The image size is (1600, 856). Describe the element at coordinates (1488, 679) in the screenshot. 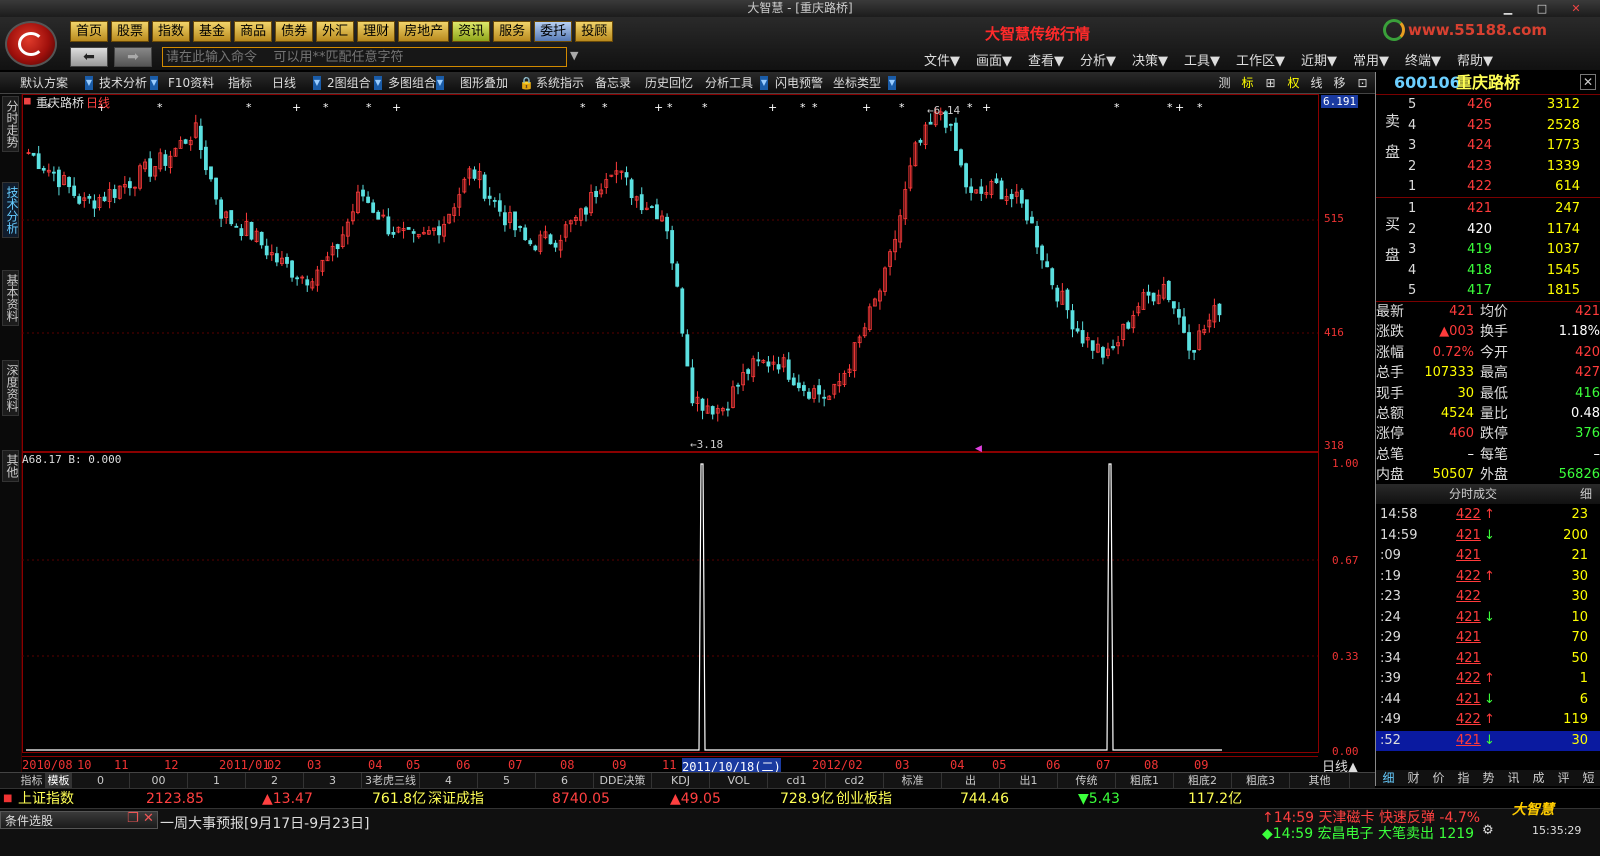

I see `tick-row: :39 422 ↑ 1` at that location.